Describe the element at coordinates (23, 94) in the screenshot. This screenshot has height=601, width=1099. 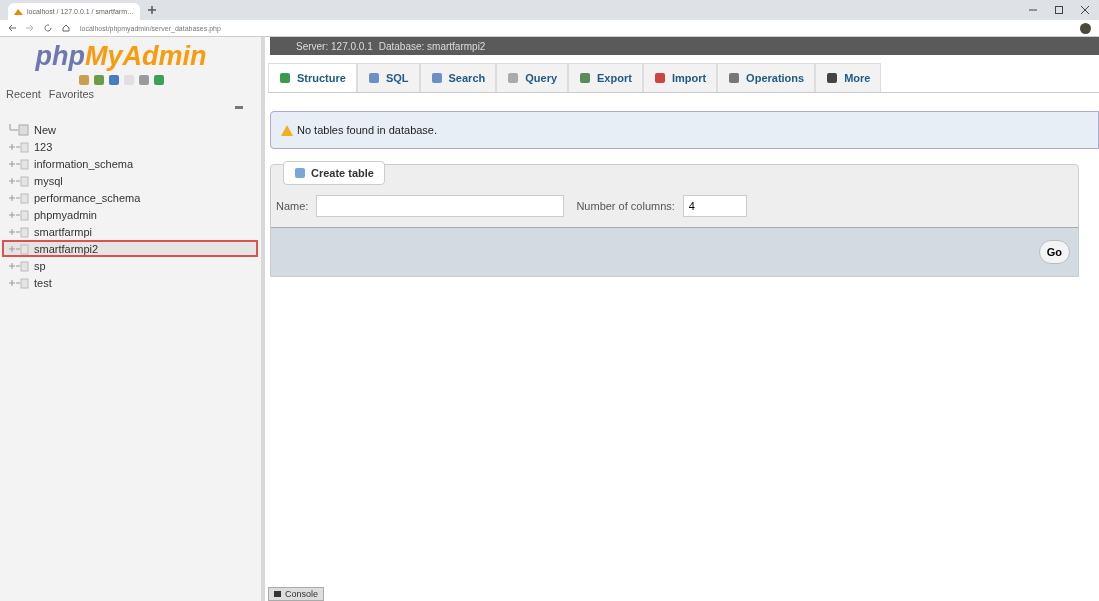
I see `sidebar-link: Recent` at that location.